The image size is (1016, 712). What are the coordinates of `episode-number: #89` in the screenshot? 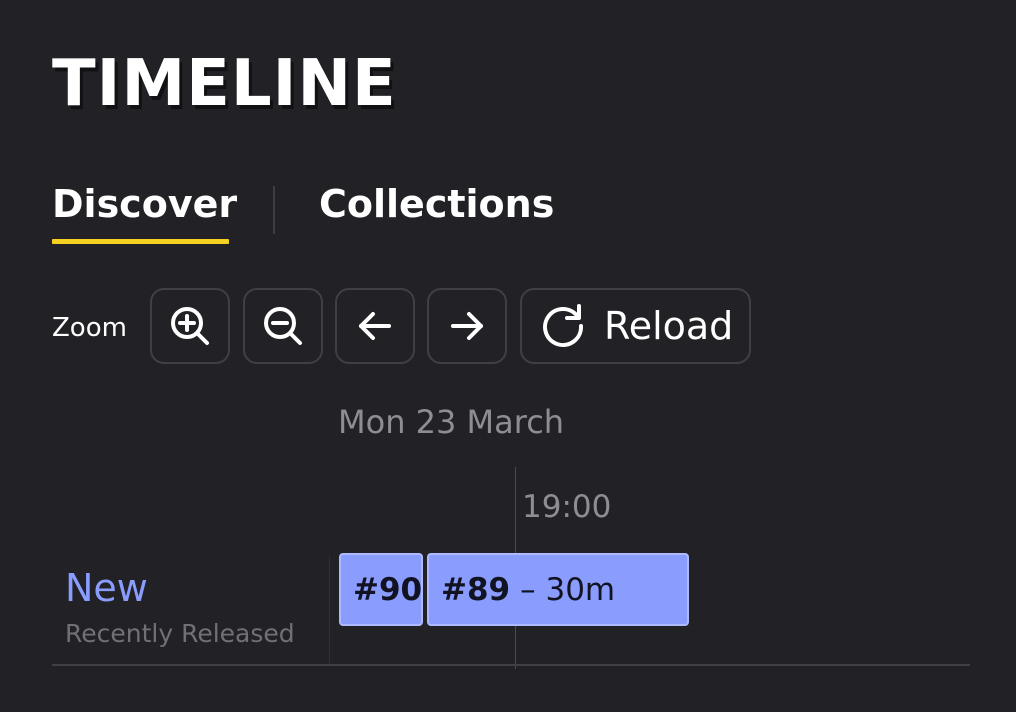 It's located at (476, 589).